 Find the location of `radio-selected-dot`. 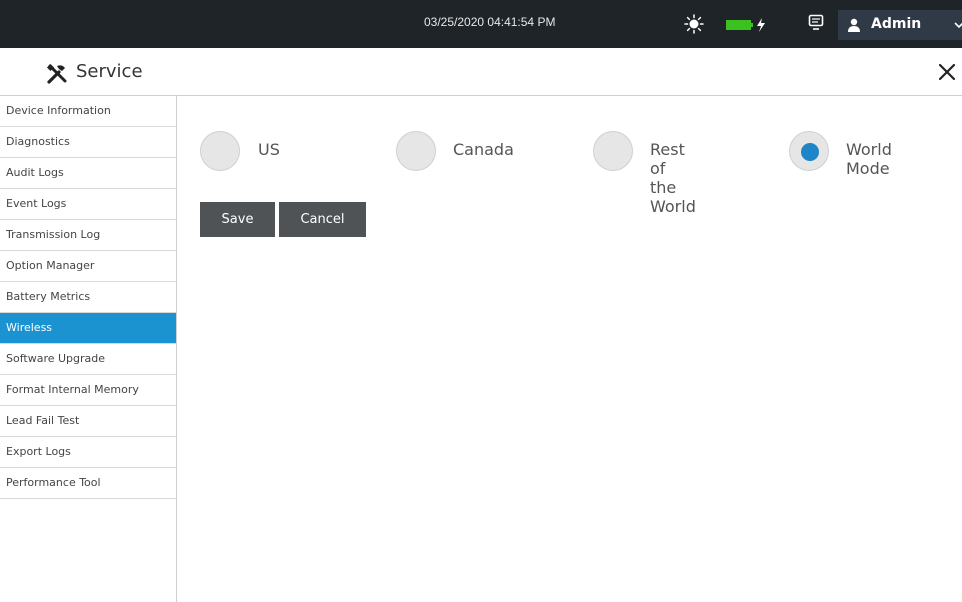

radio-selected-dot is located at coordinates (810, 152).